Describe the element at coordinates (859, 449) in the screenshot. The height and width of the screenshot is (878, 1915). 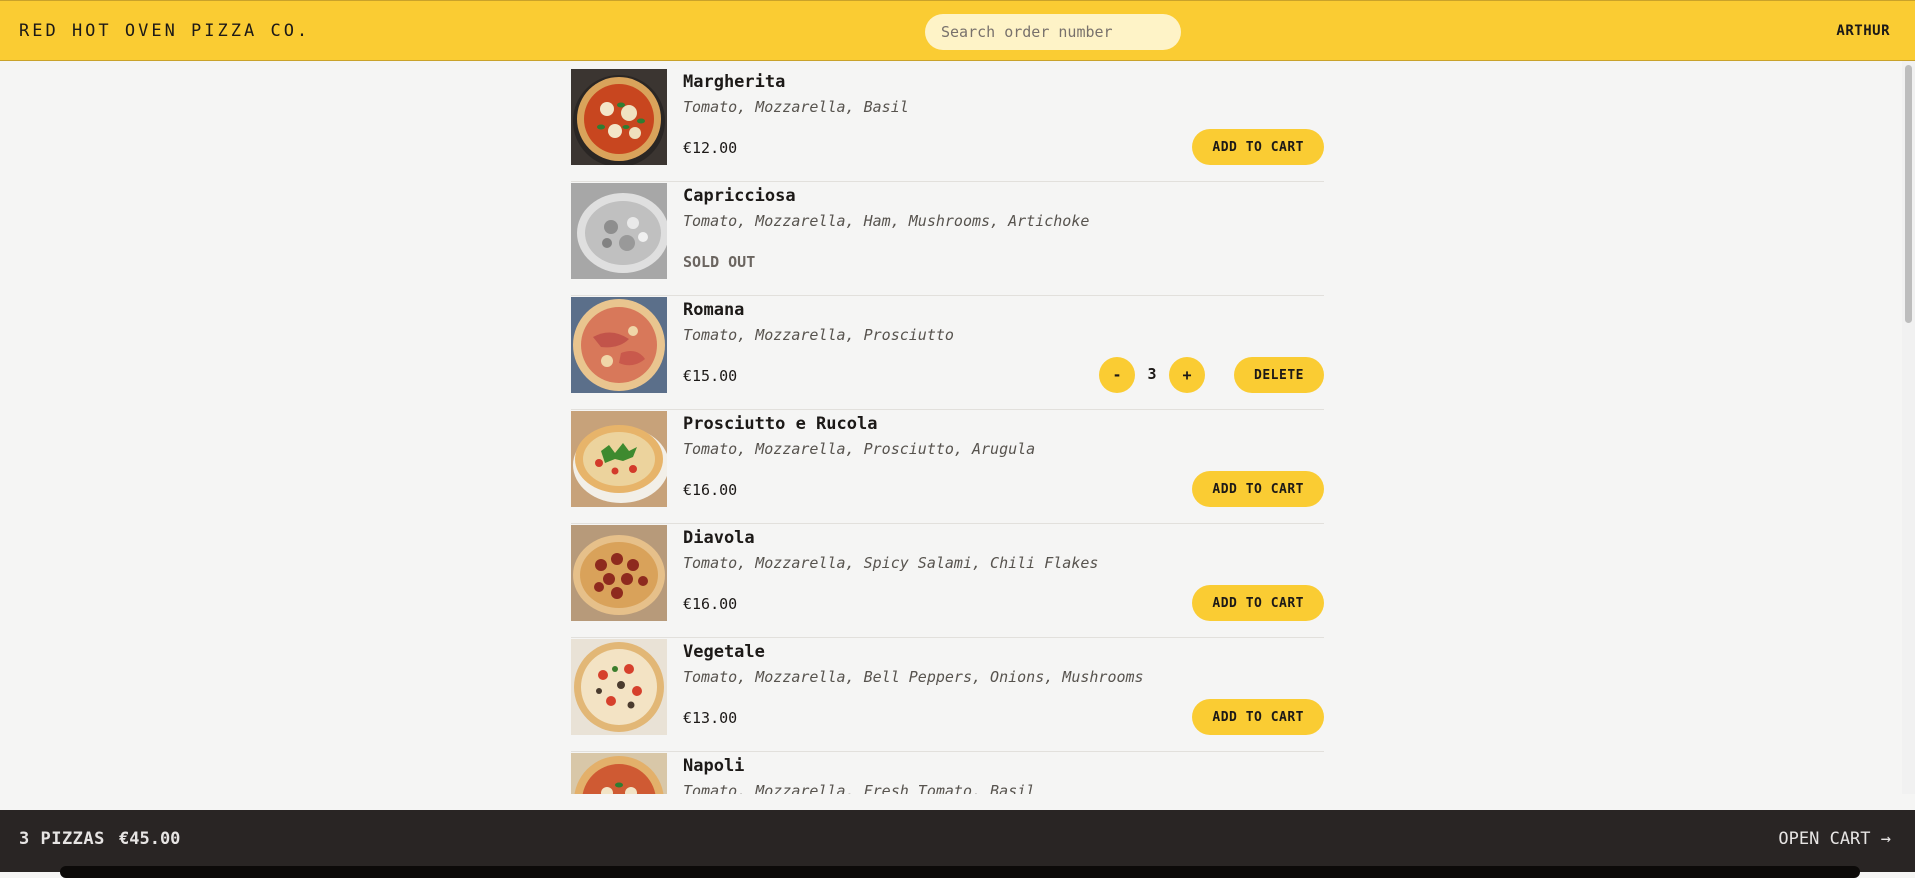
I see `pizza-ingredients: Tomato, Mozzarella, Prosciutto, Arugula` at that location.